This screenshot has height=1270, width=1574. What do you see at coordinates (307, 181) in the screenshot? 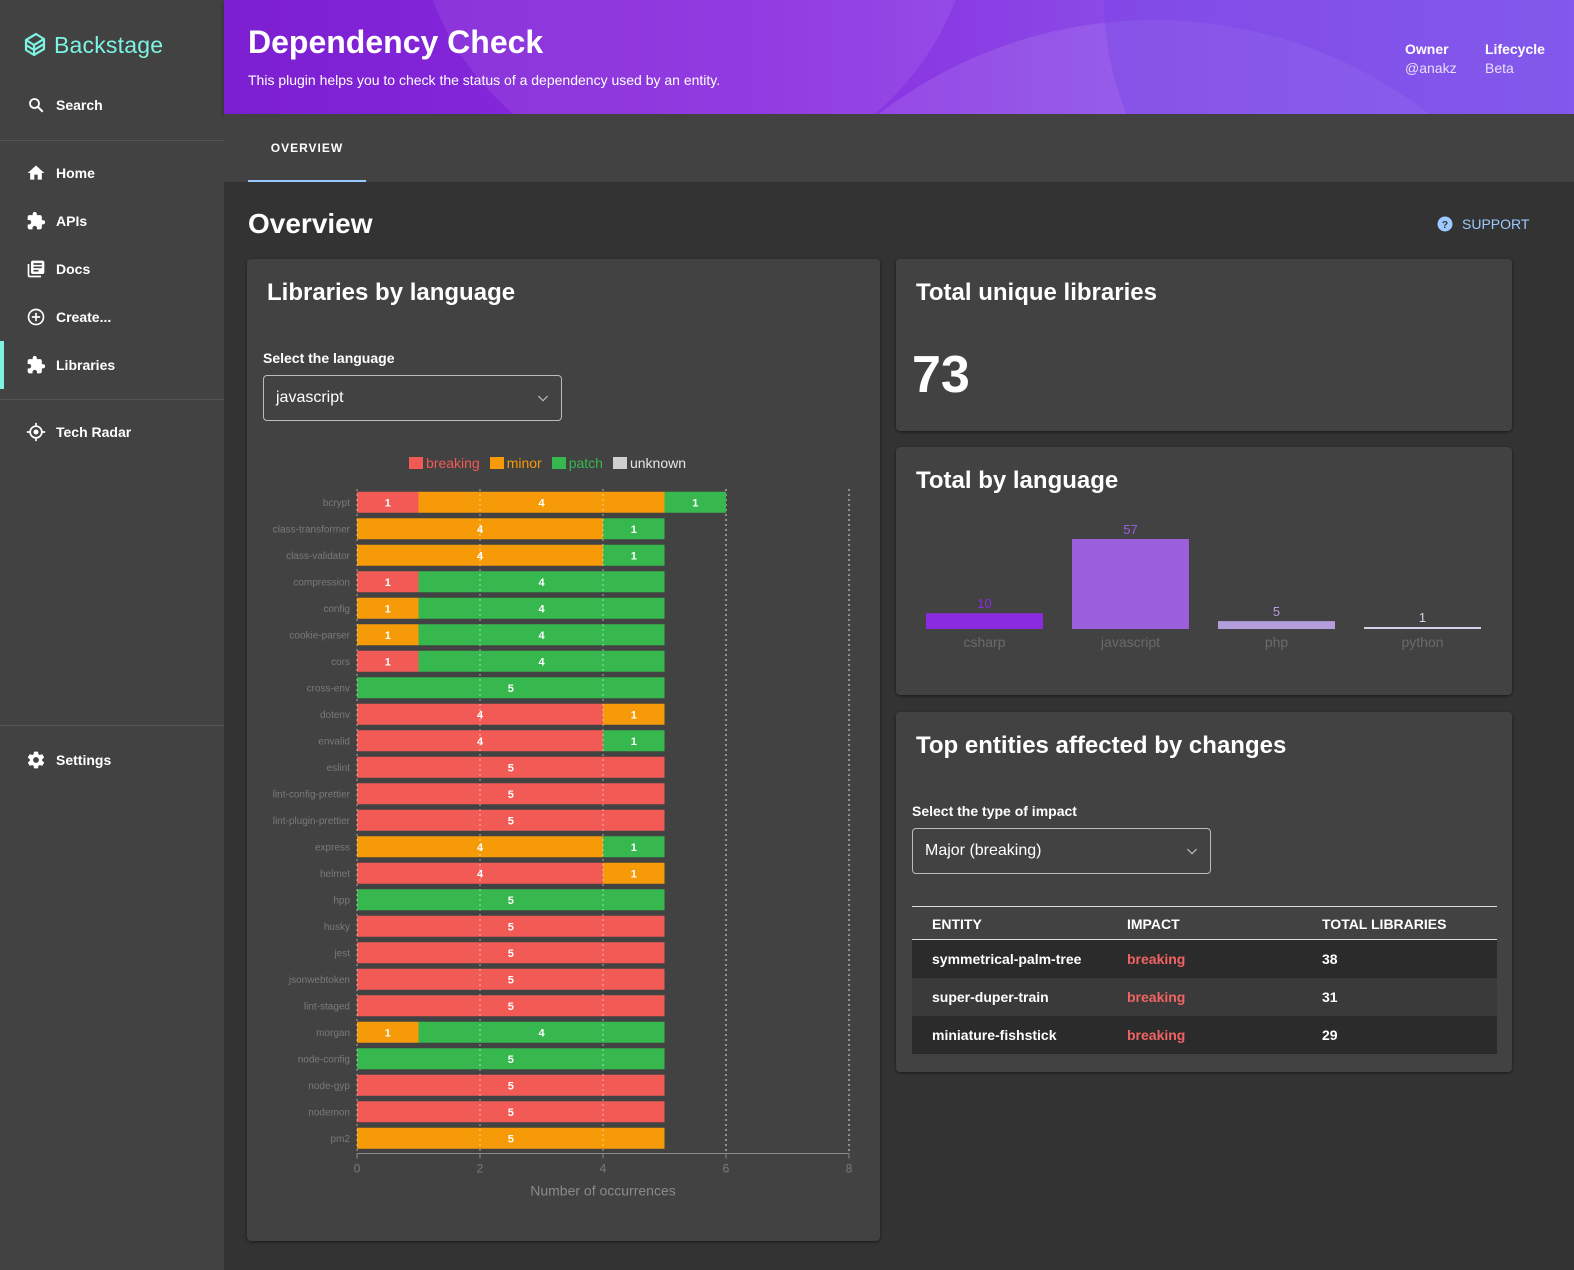
I see `tab-indicator` at bounding box center [307, 181].